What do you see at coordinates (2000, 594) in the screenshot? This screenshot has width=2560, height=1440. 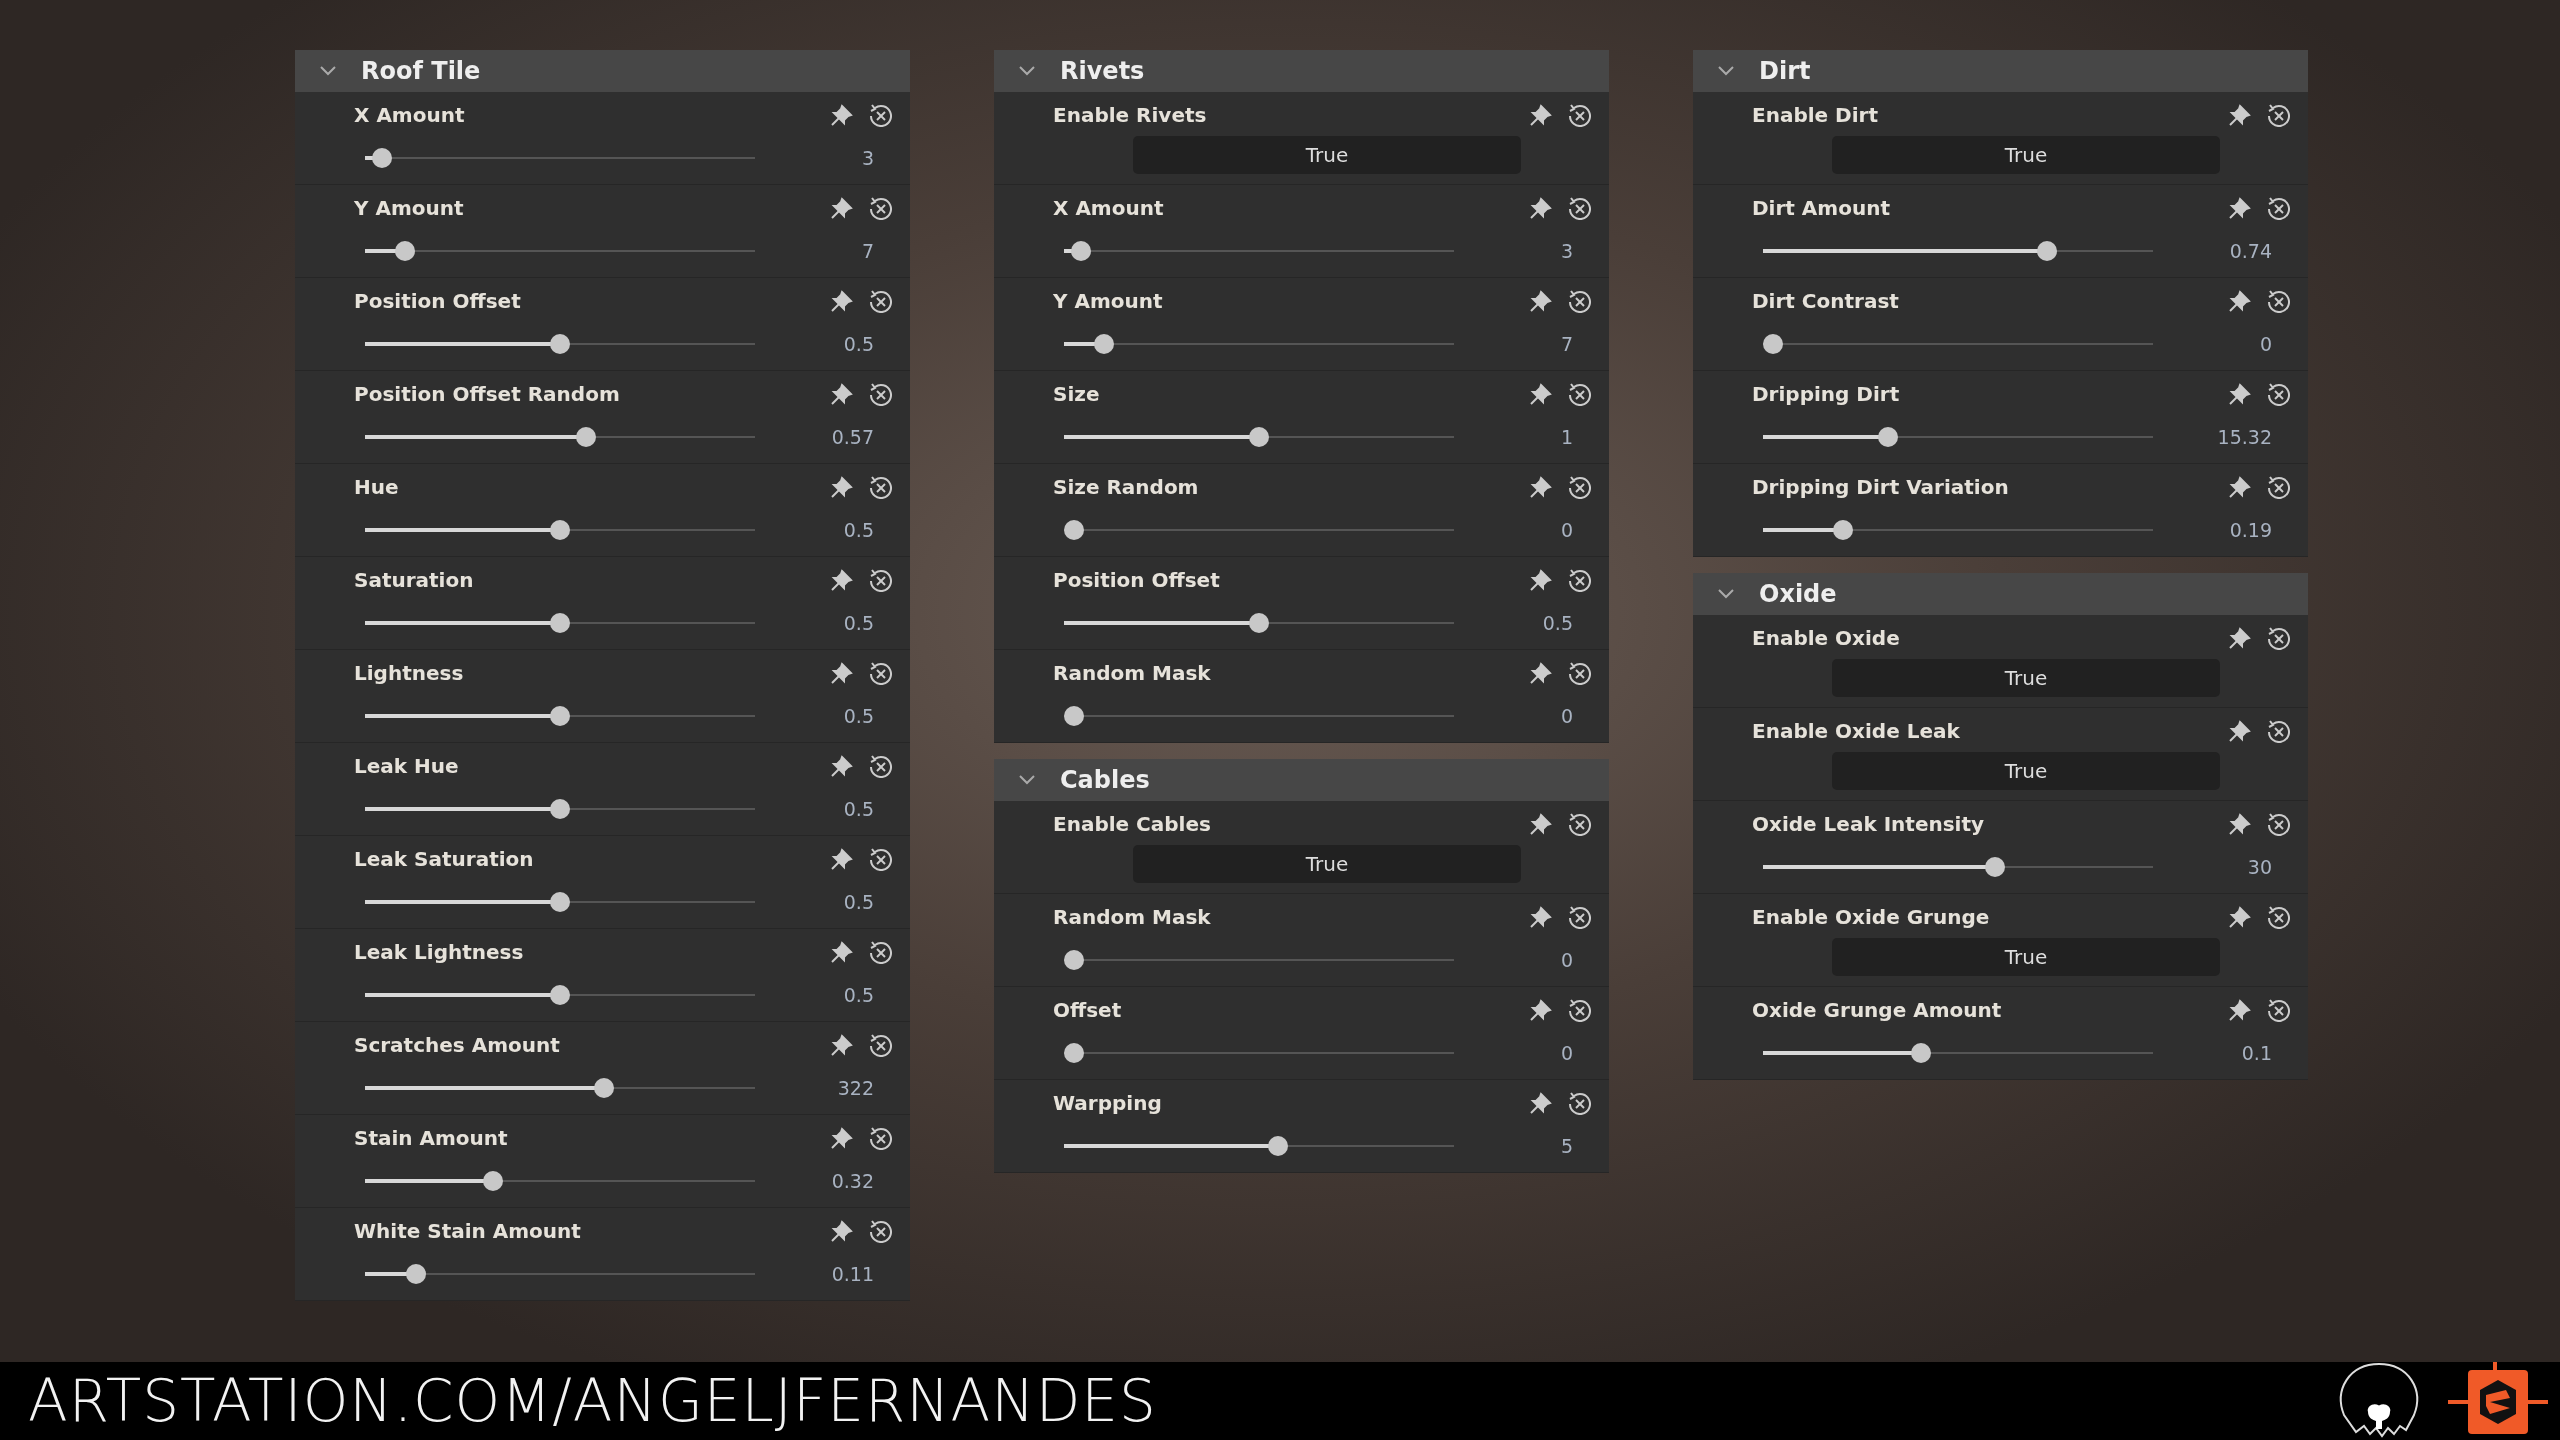 I see `section-header: Oxide` at bounding box center [2000, 594].